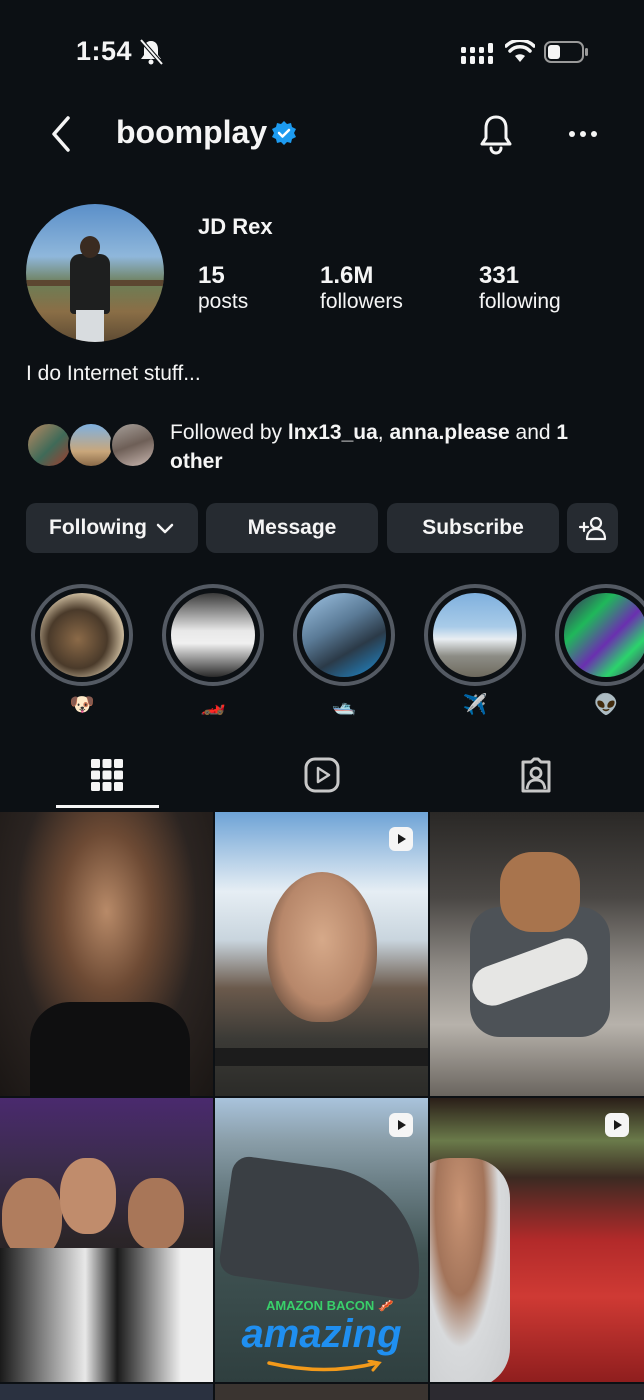 The width and height of the screenshot is (644, 1400). Describe the element at coordinates (61, 134) in the screenshot. I see `back-chevron-icon` at that location.